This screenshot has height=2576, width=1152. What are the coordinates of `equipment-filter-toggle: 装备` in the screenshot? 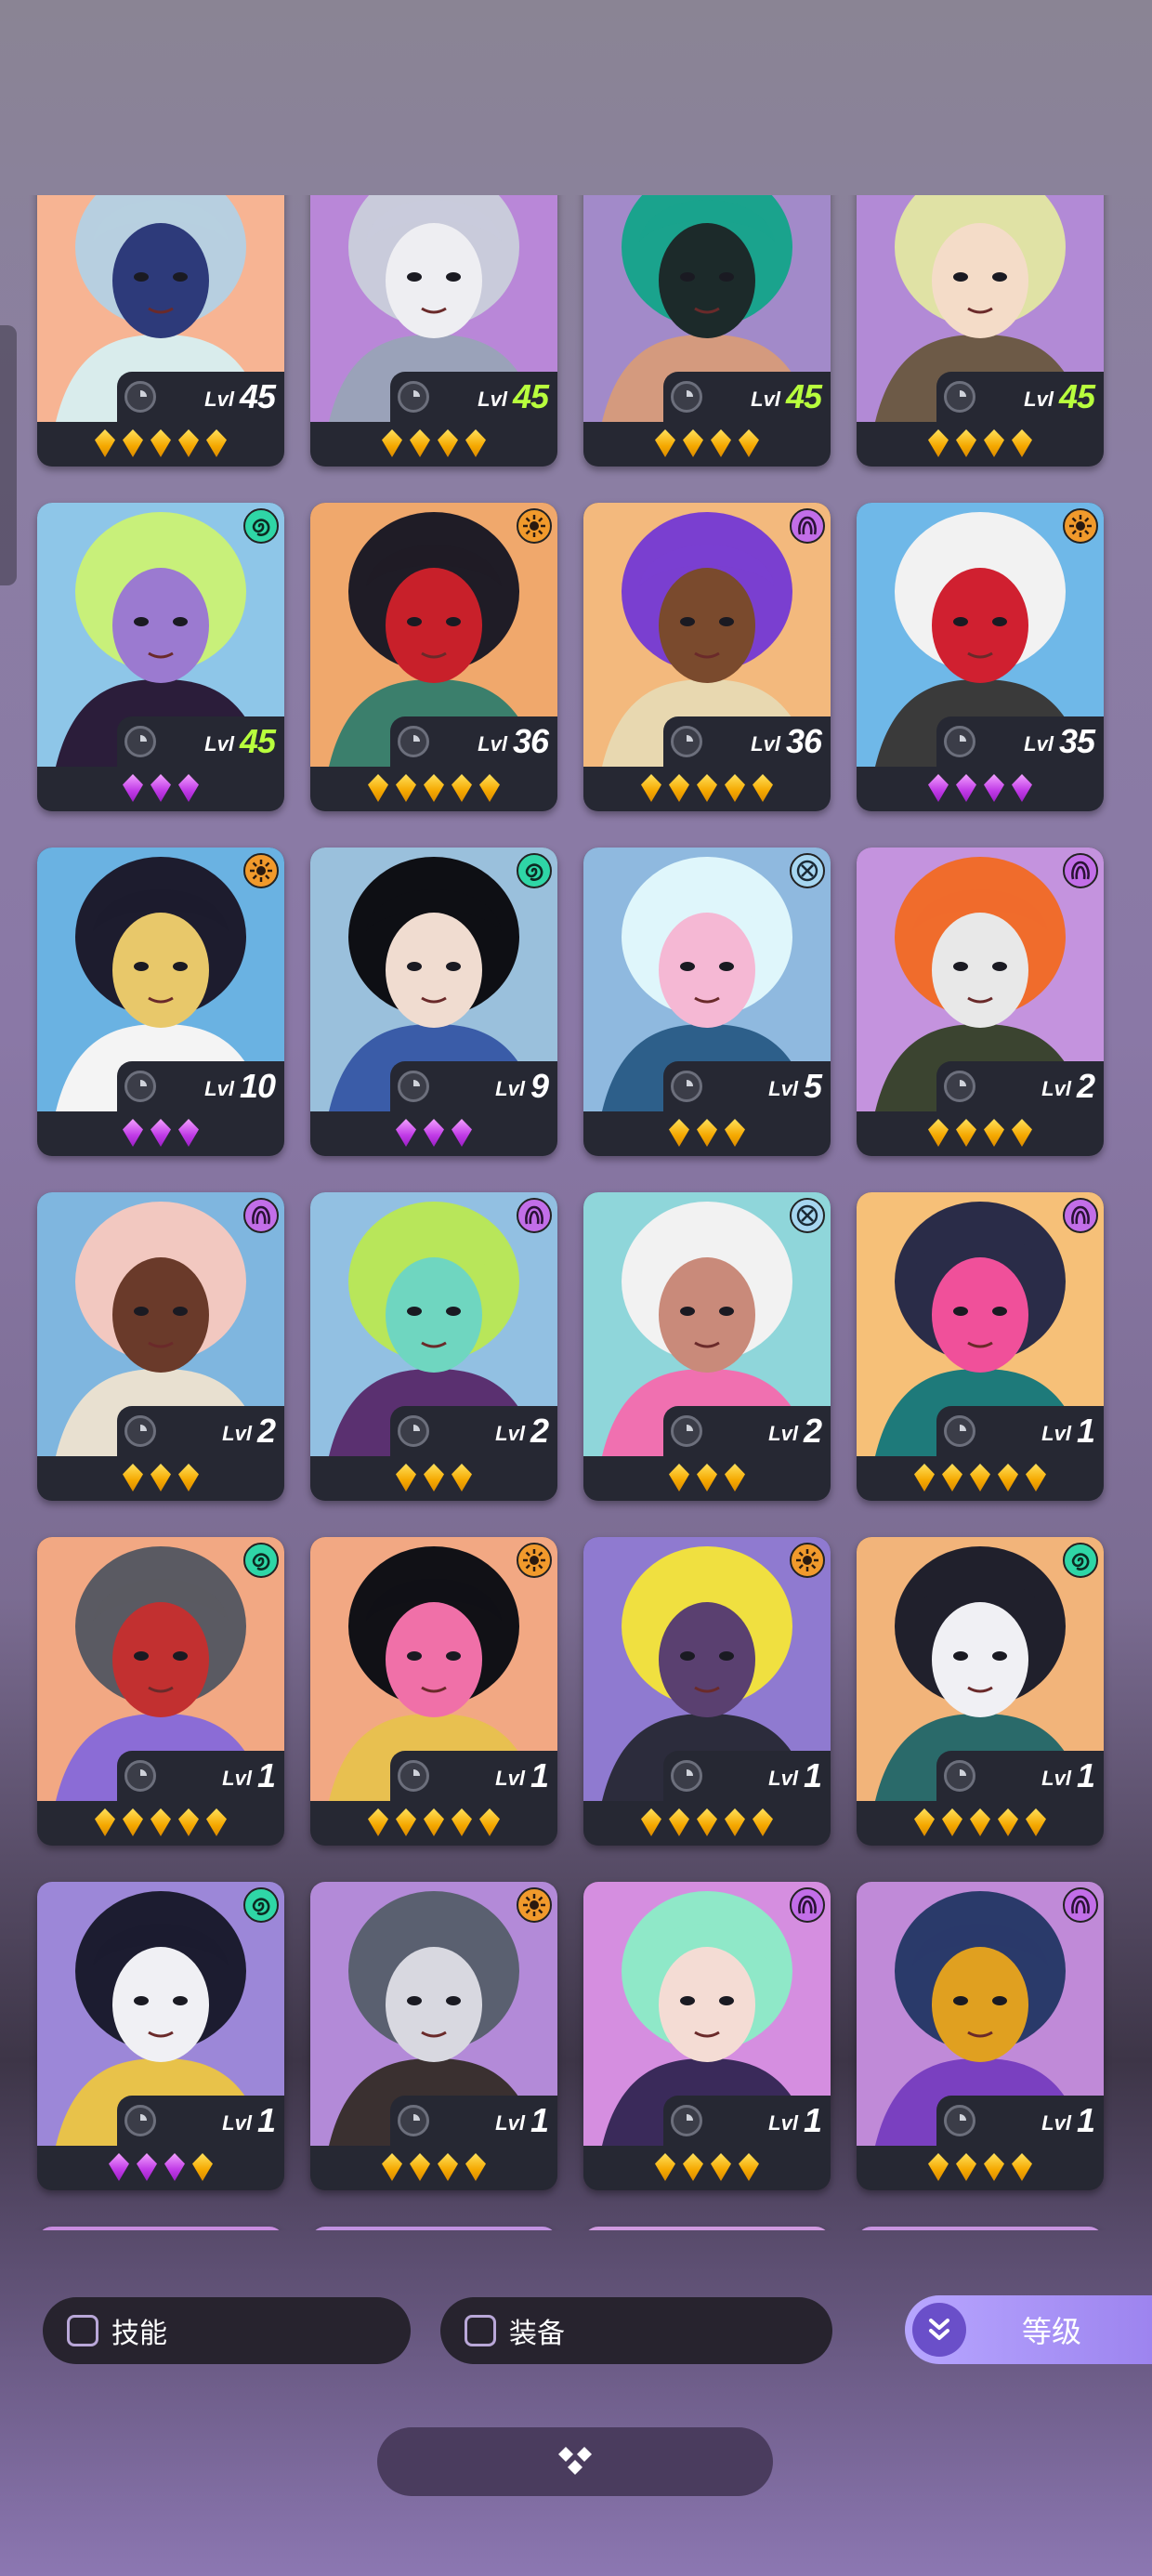 It's located at (636, 2330).